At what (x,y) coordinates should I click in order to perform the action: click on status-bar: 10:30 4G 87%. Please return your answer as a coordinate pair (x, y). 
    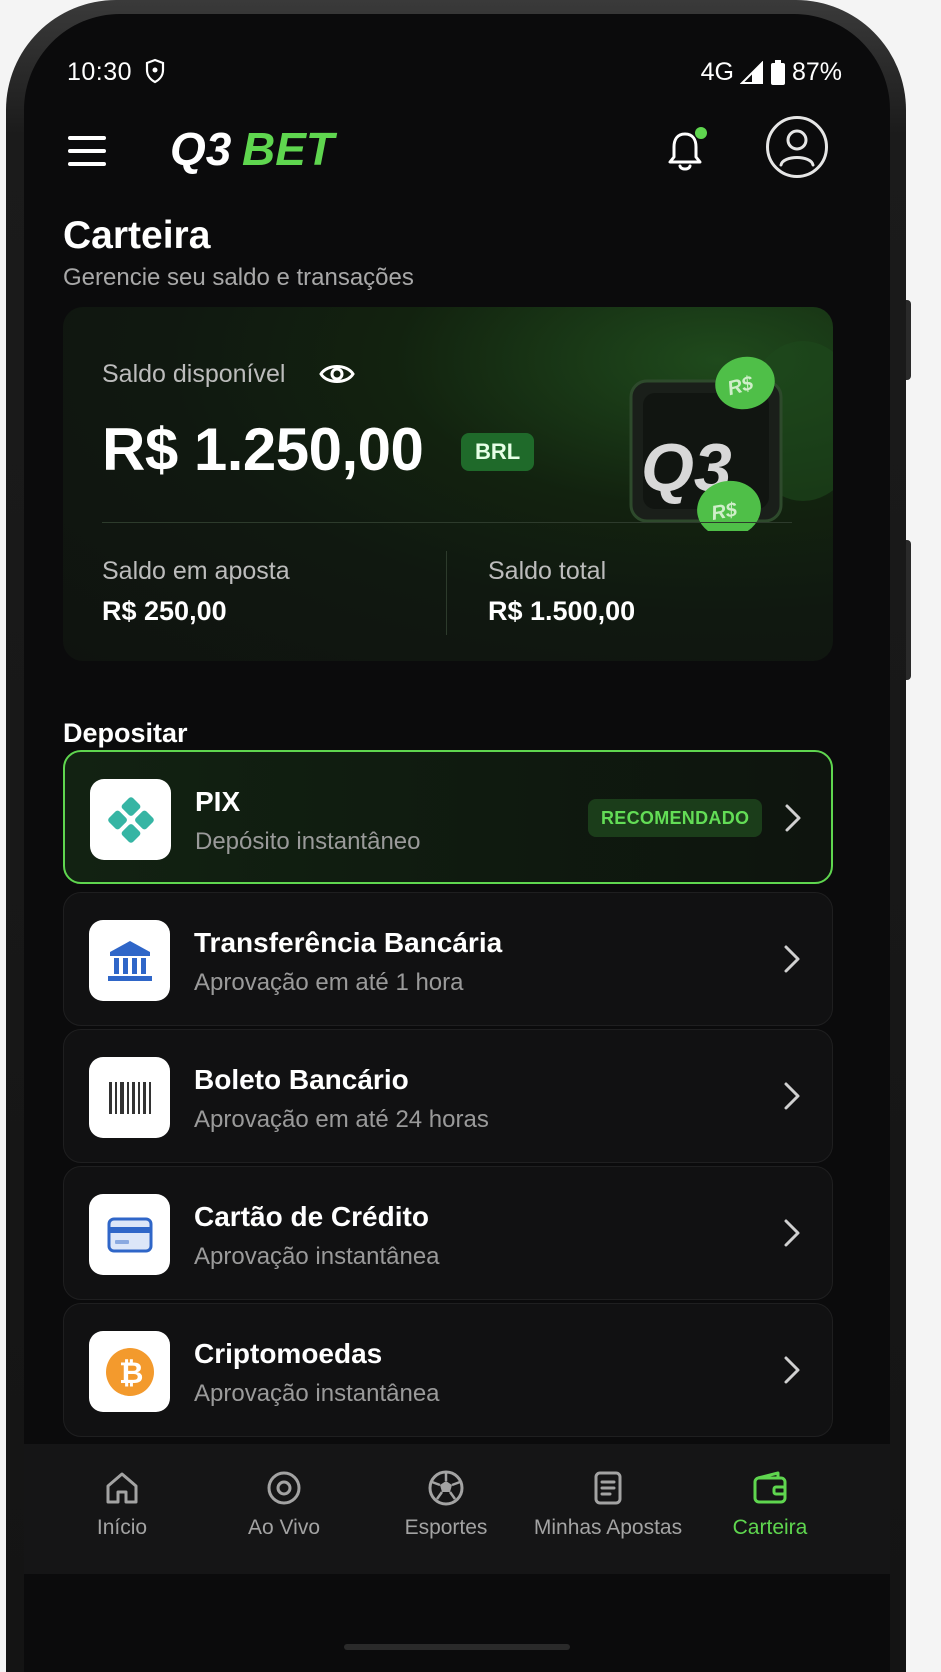
    Looking at the image, I should click on (457, 59).